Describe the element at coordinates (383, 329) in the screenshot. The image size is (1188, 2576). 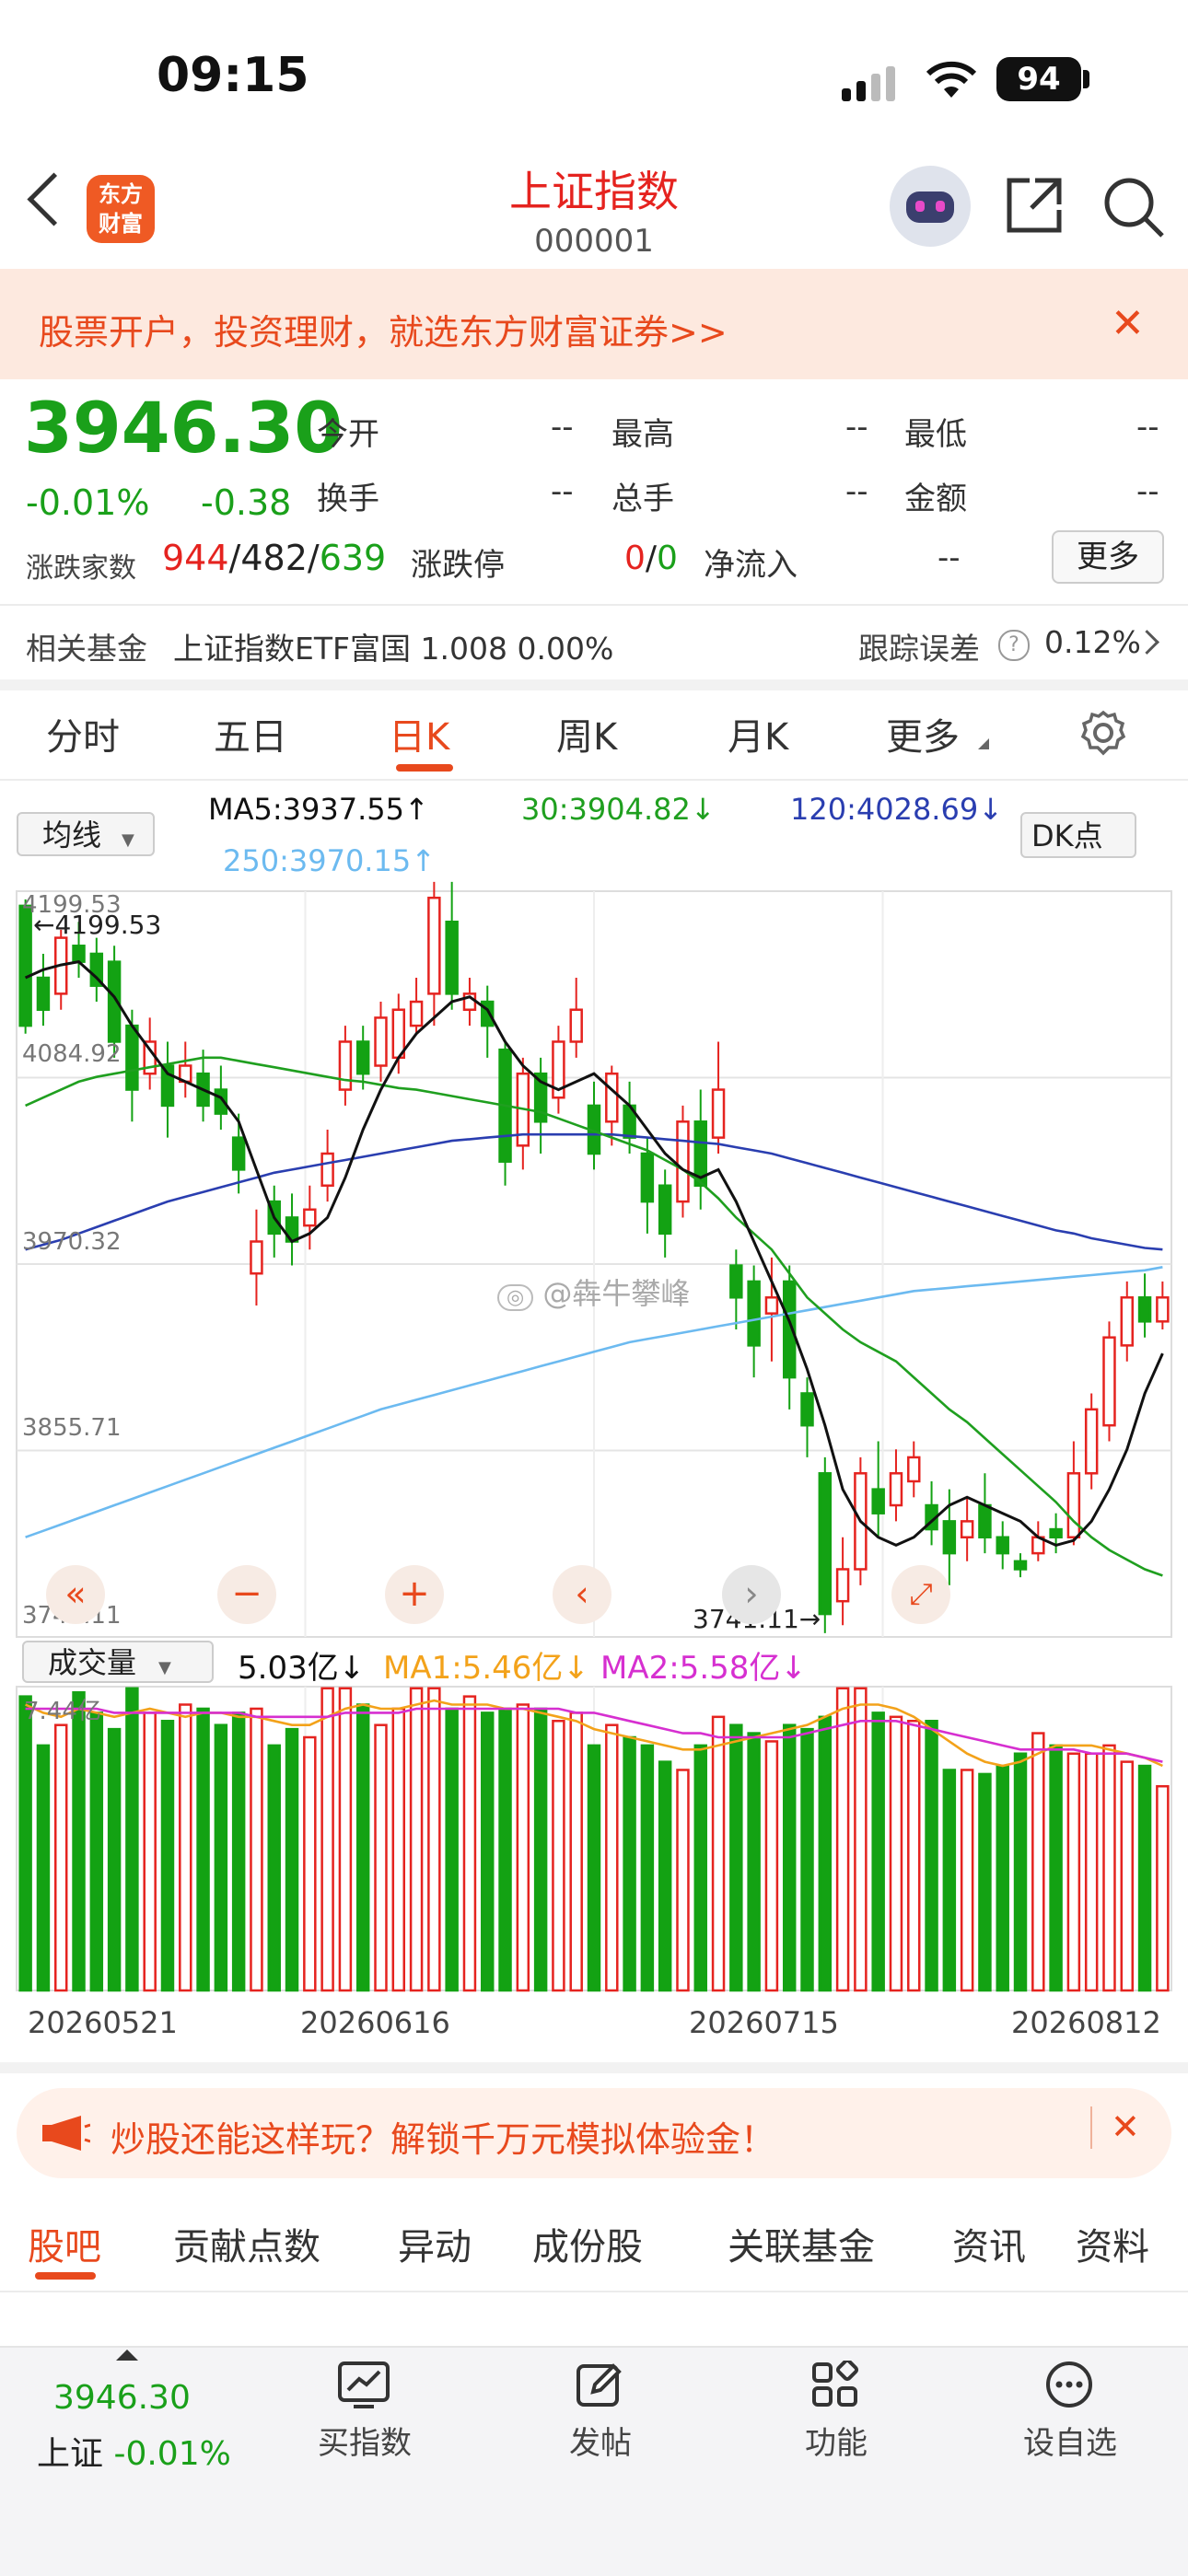
I see `banner-text: 股票开户，投资理财，就选东方财富证券>>` at that location.